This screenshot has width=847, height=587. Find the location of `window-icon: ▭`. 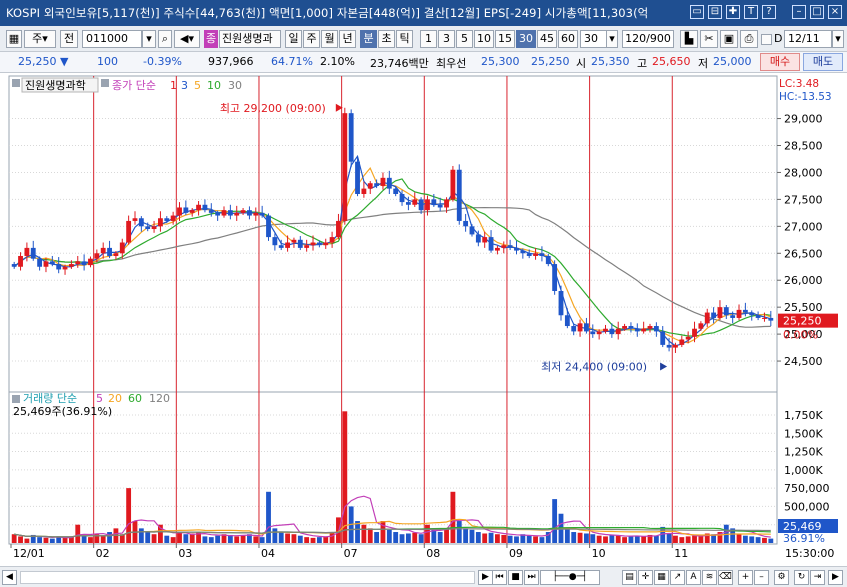

window-icon: ▭ is located at coordinates (697, 12).